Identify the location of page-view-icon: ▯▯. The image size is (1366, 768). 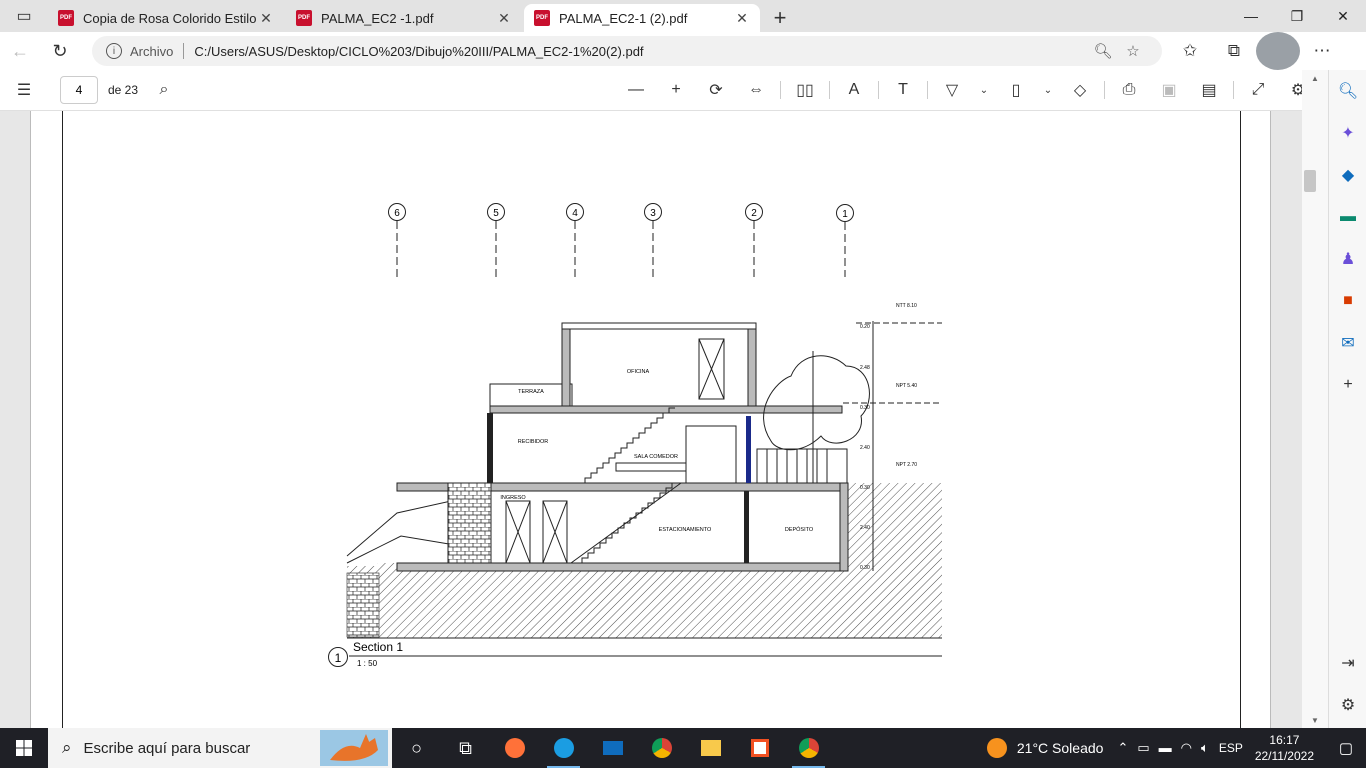
(805, 90).